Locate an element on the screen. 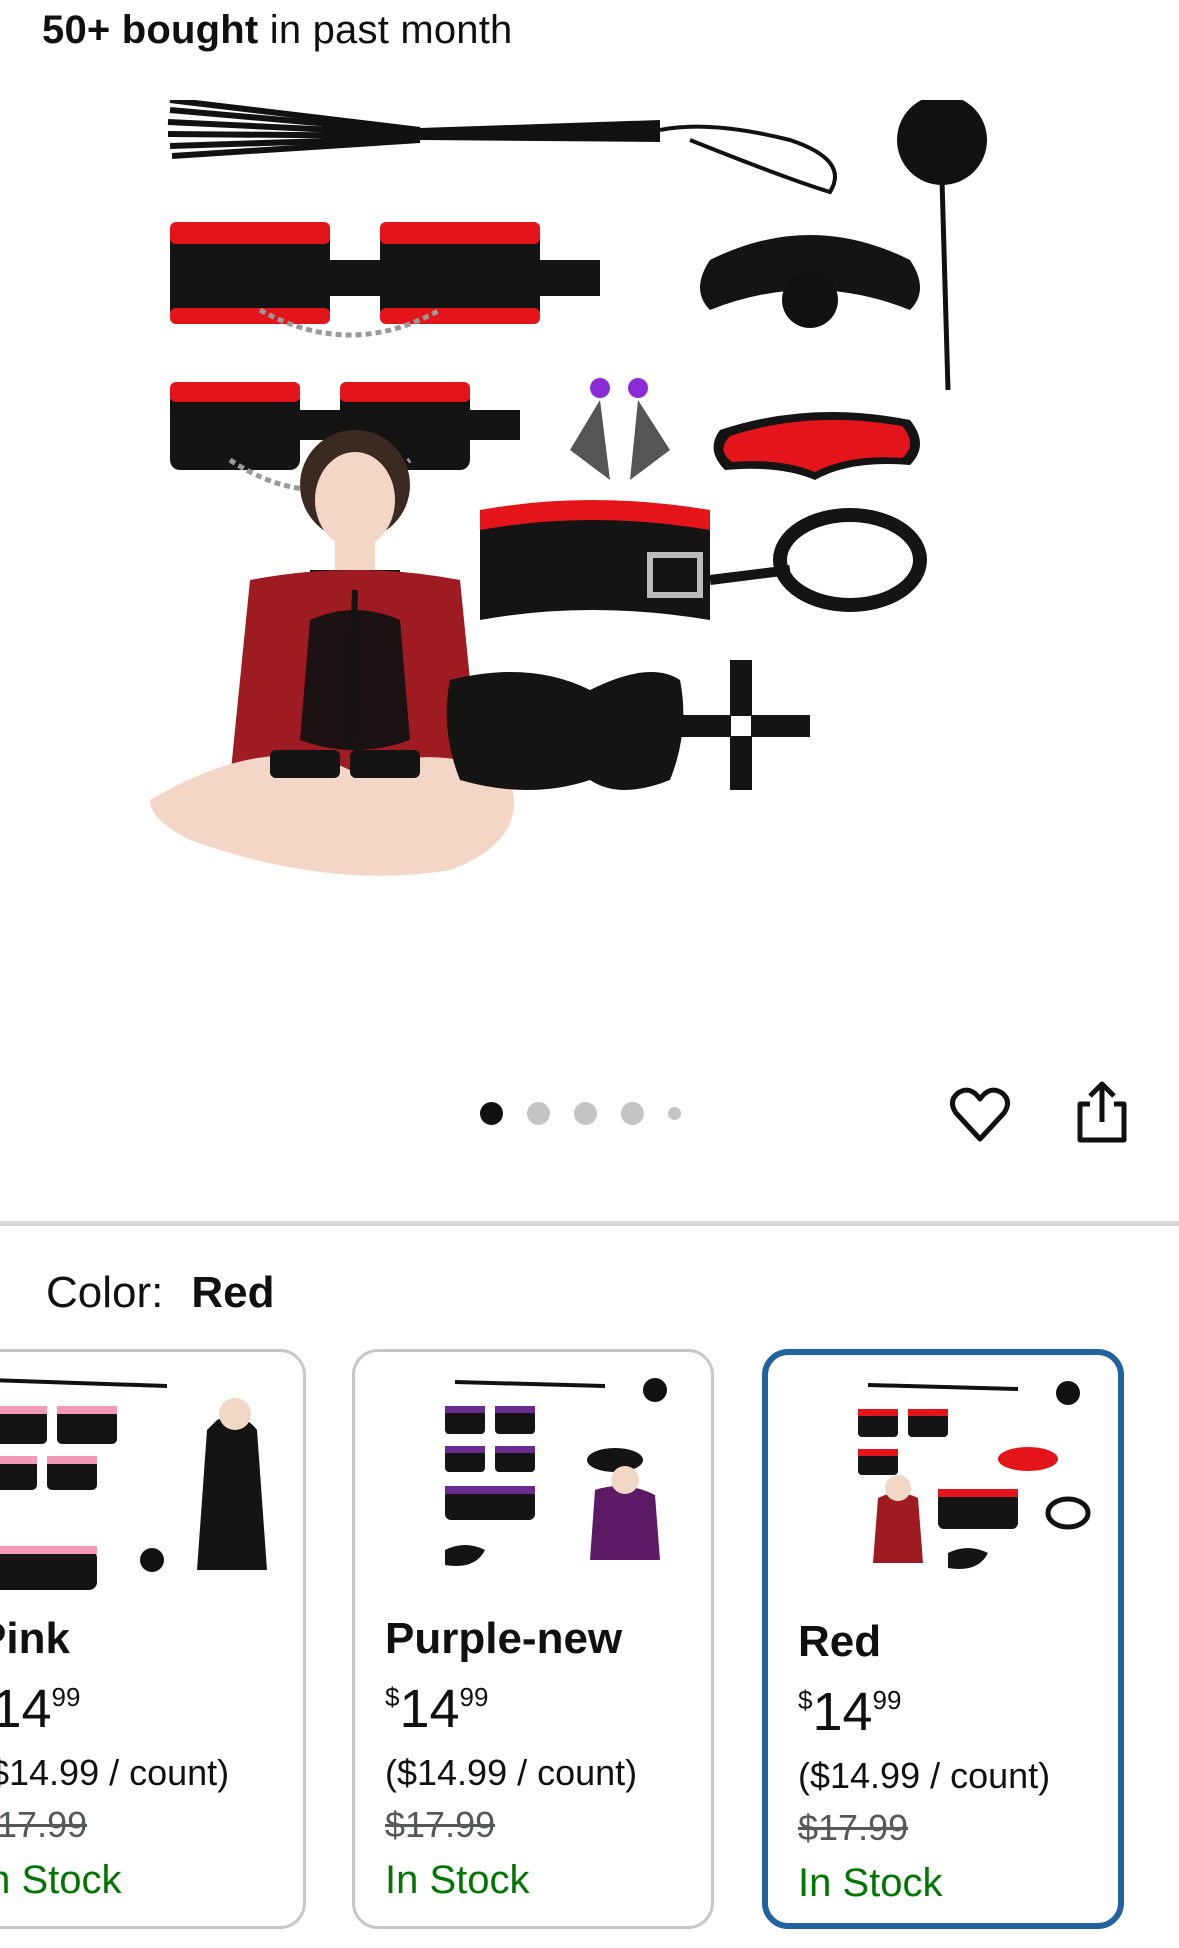 This screenshot has height=1948, width=1179. selected-color: Red is located at coordinates (233, 1292).